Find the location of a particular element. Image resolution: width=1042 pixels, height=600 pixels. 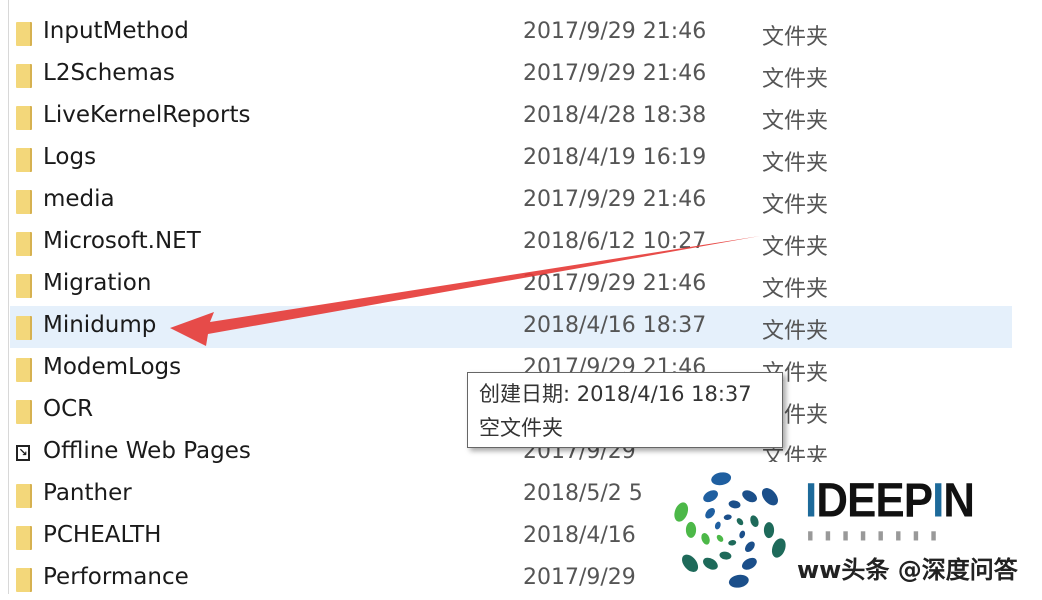

tooltip-empty-folder: 空文件夹 is located at coordinates (521, 428).